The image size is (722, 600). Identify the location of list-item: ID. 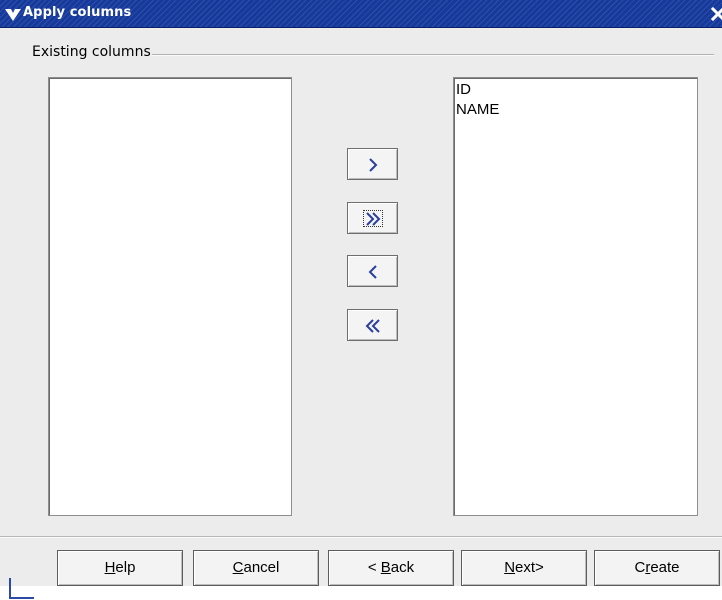
(576, 90).